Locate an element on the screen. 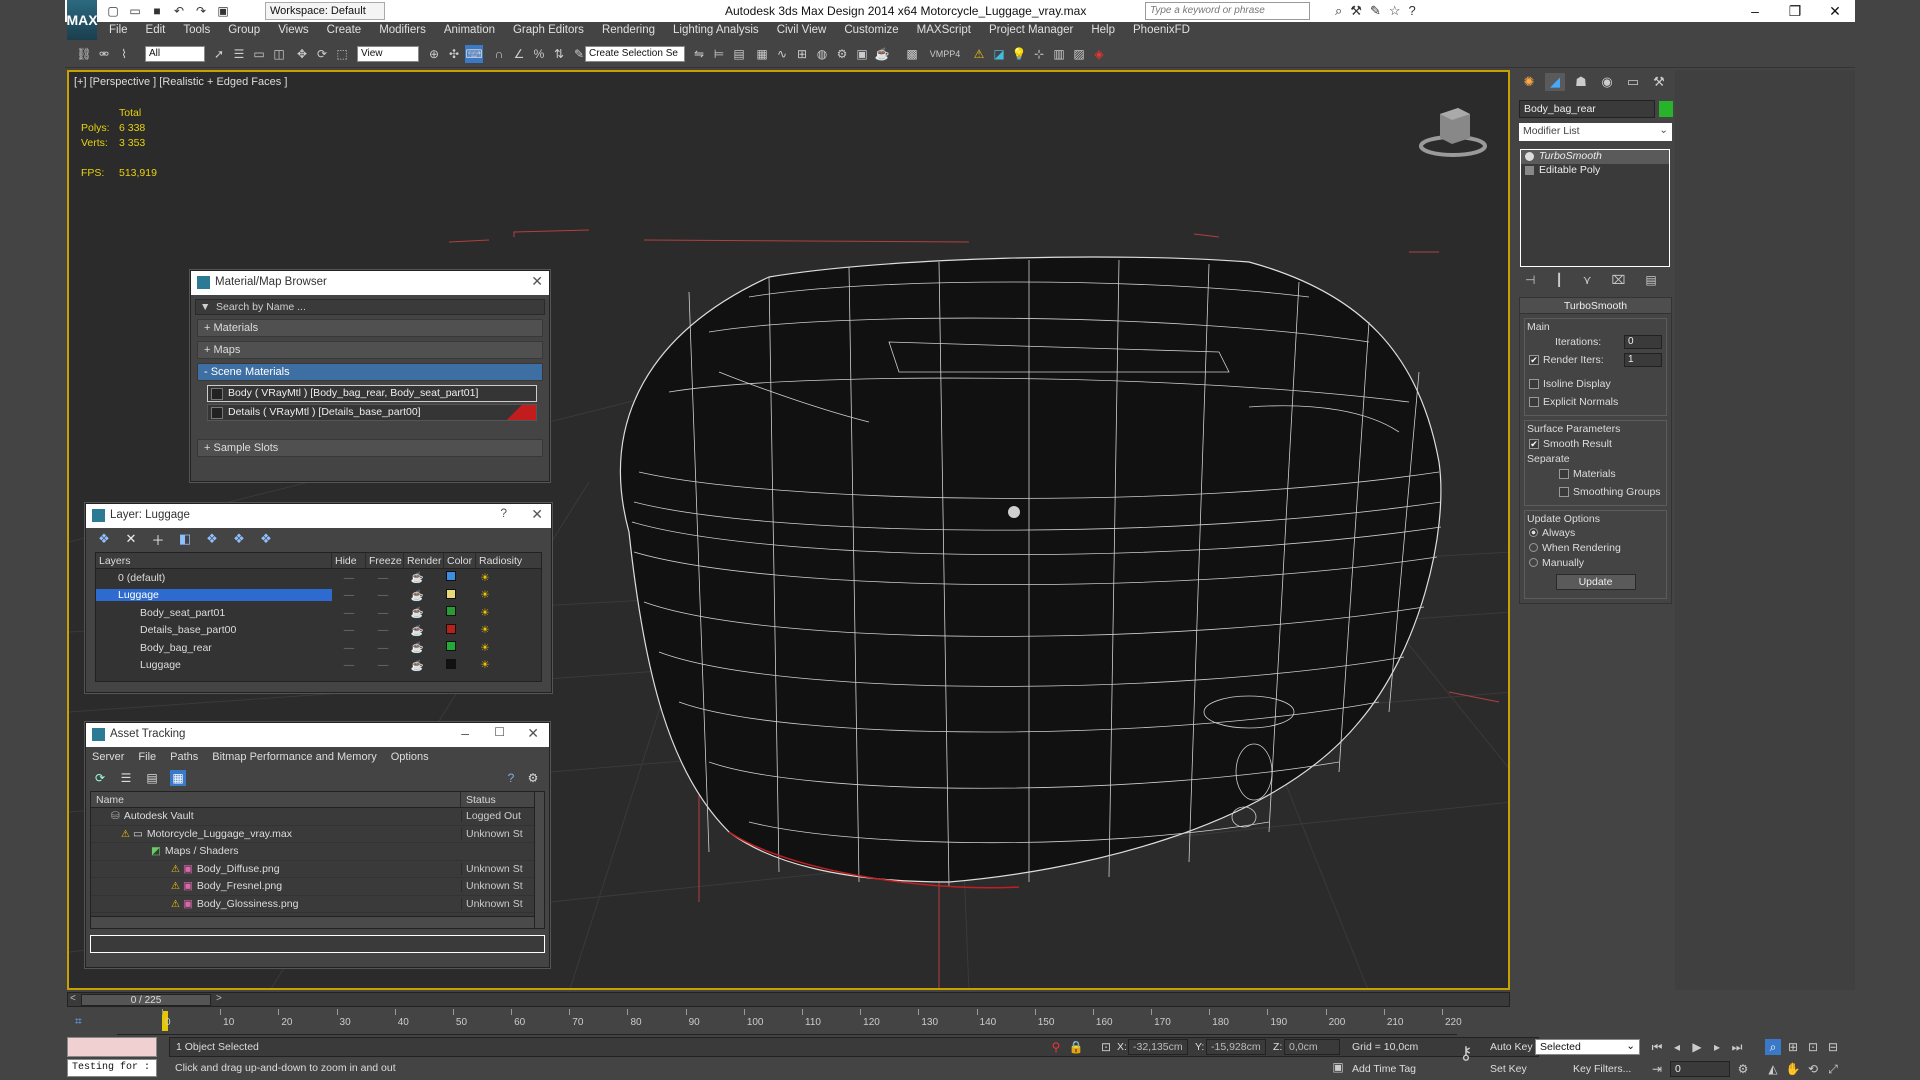 This screenshot has height=1080, width=1920. pivot-icon: ⊕ is located at coordinates (434, 54).